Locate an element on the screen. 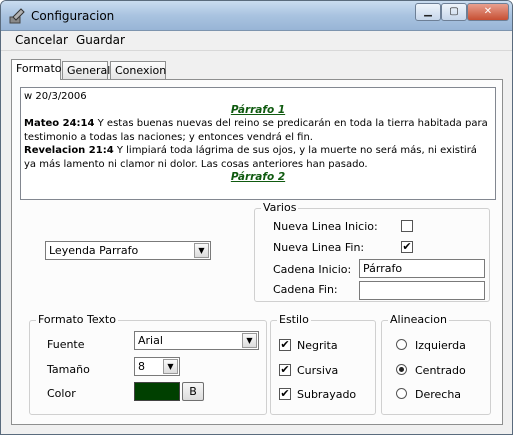 The image size is (513, 435). tab-conexion: Conexion is located at coordinates (138, 70).